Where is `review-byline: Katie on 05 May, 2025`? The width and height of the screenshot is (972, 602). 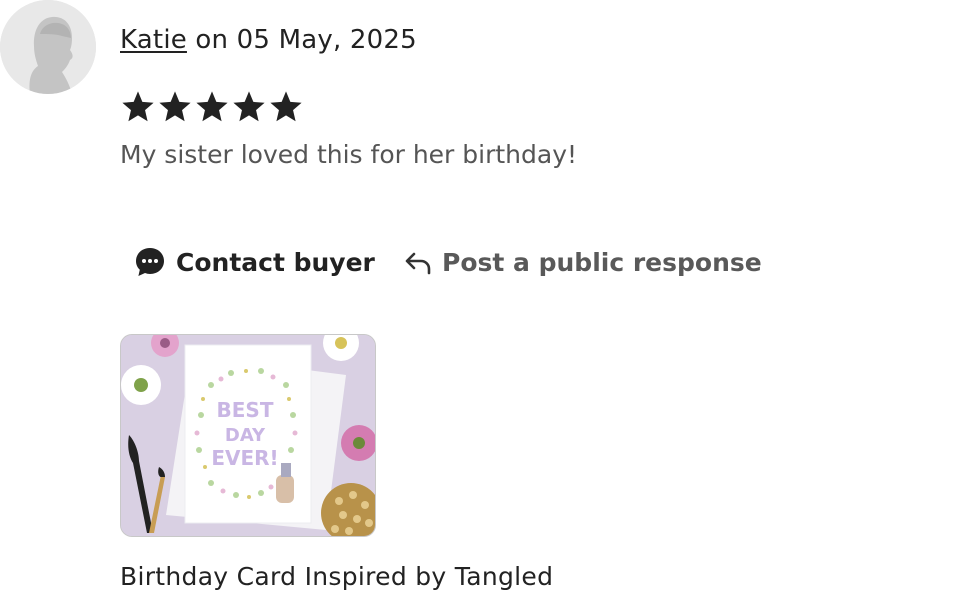
review-byline: Katie on 05 May, 2025 is located at coordinates (268, 40).